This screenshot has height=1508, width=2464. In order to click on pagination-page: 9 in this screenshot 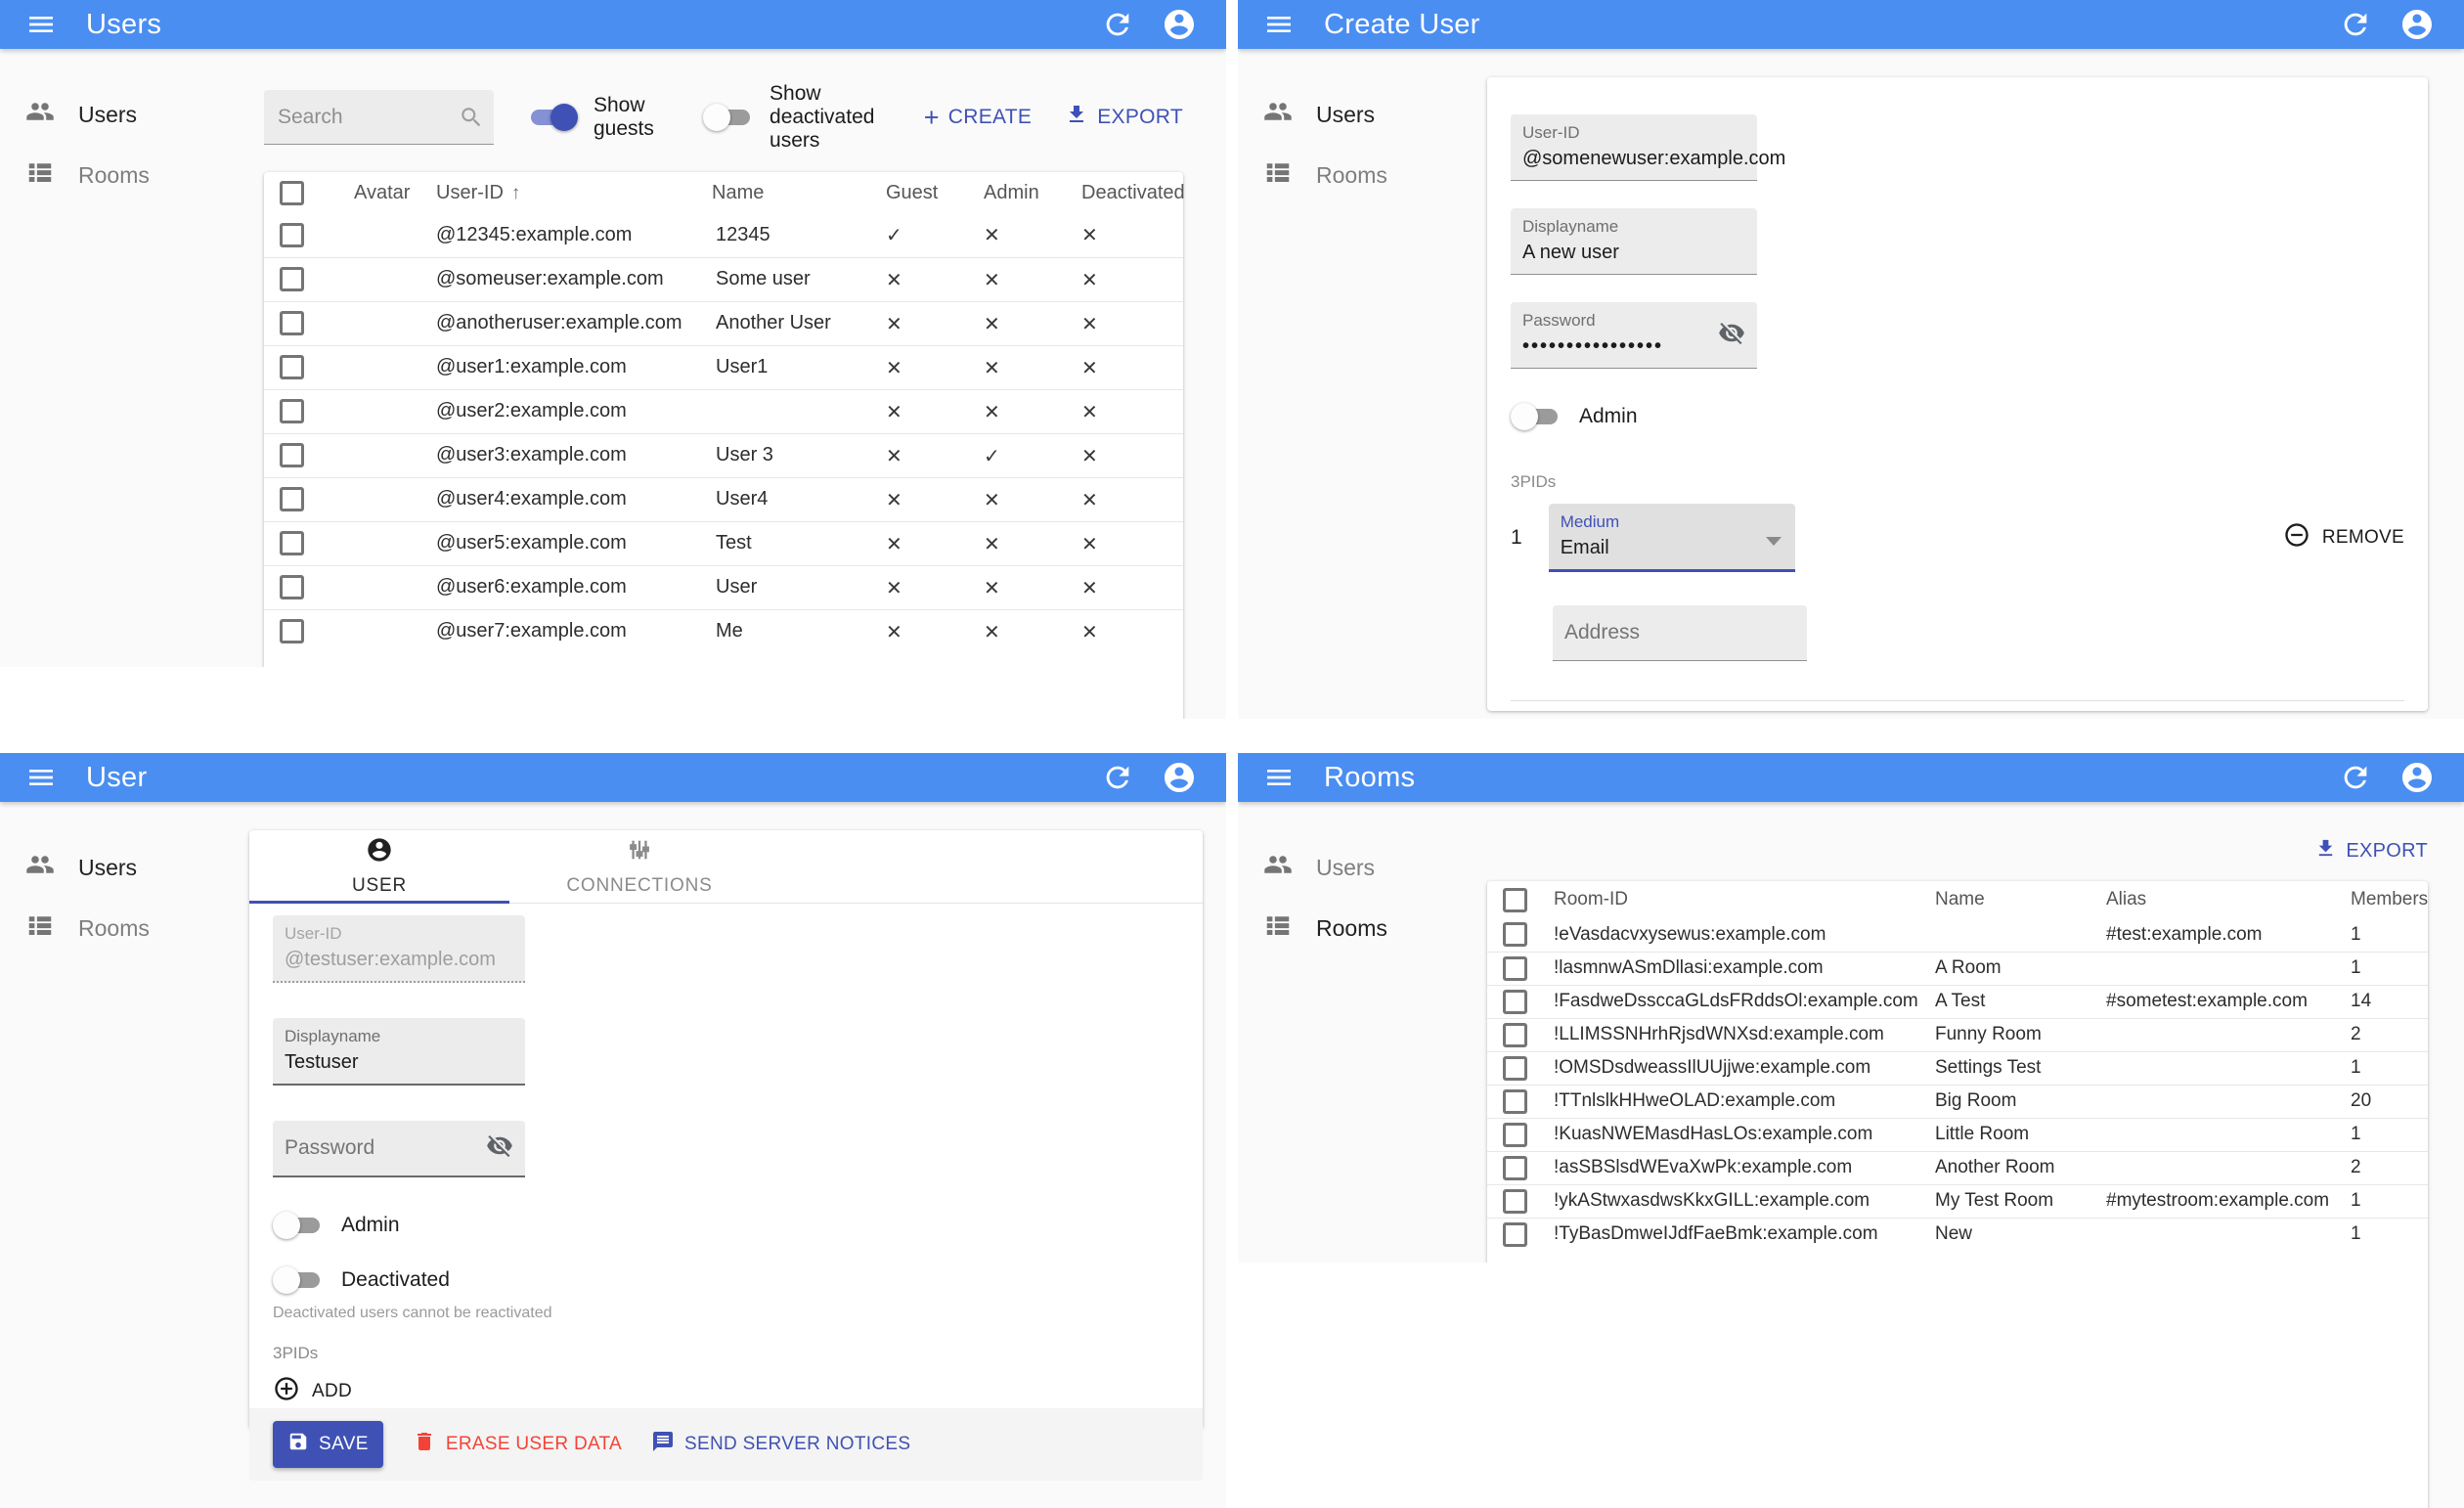, I will do `click(1769, 1385)`.